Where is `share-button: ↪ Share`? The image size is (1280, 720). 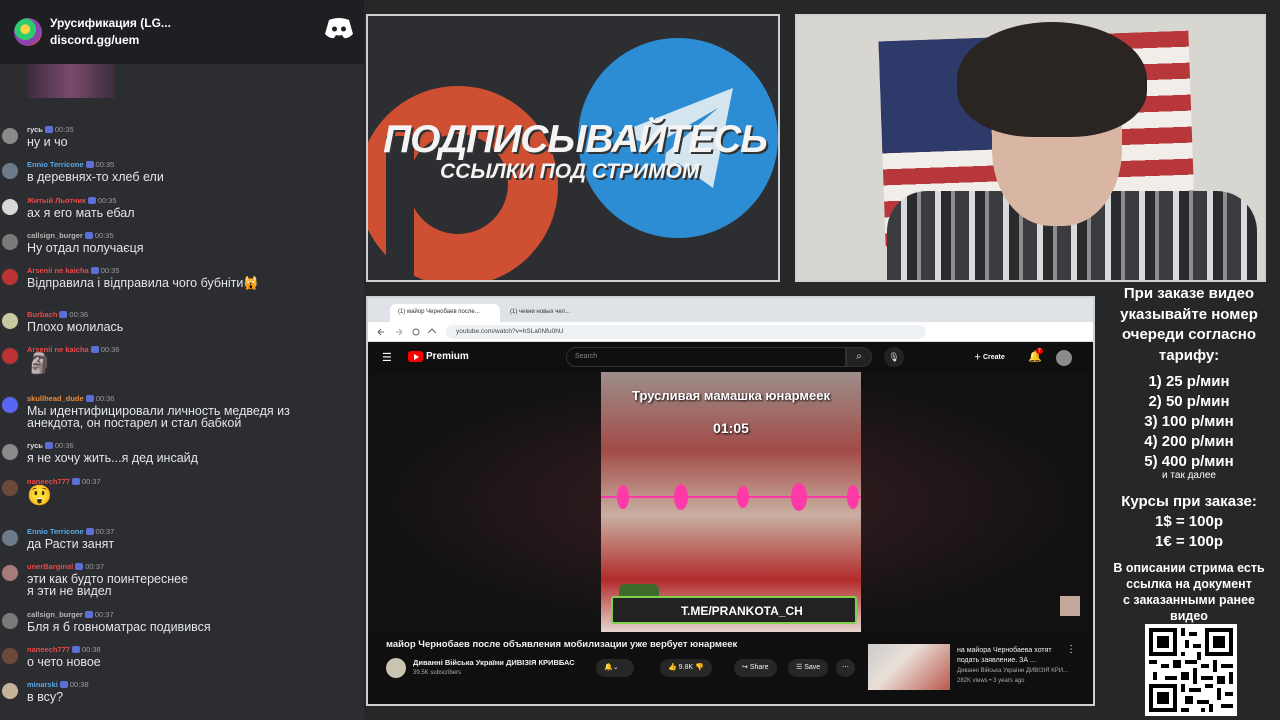 share-button: ↪ Share is located at coordinates (755, 668).